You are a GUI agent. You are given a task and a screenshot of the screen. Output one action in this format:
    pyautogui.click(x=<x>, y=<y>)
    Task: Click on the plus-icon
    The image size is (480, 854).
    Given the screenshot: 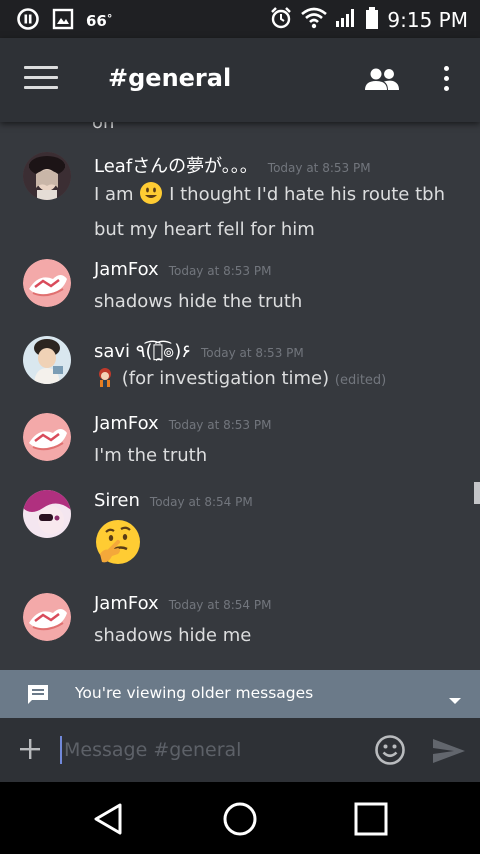 What is the action you would take?
    pyautogui.click(x=30, y=751)
    